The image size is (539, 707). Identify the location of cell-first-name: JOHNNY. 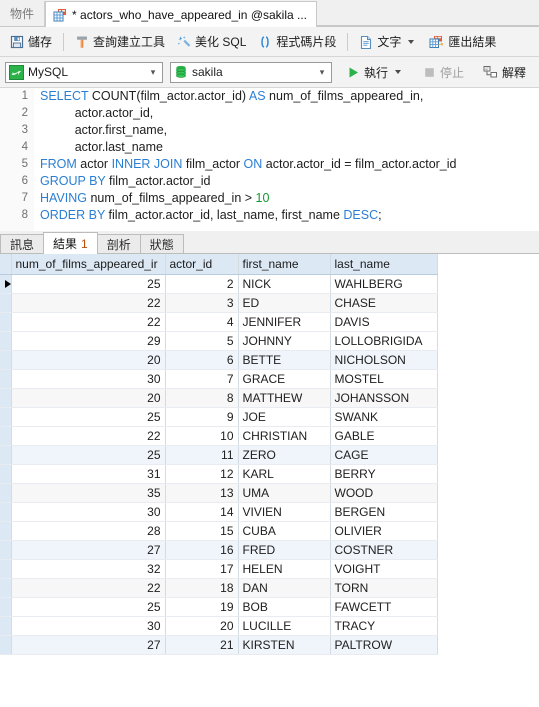
(284, 341).